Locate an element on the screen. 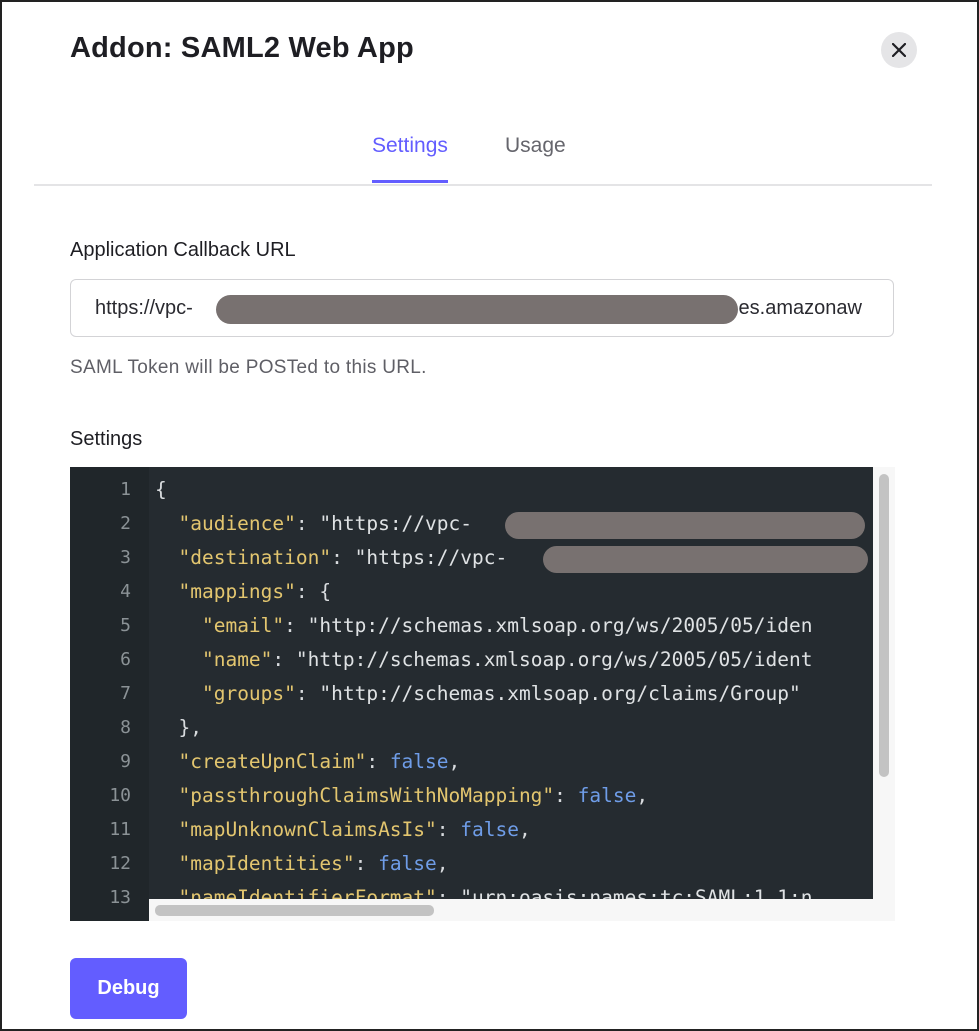 The image size is (979, 1031). json-key: "mapUnknownClaimsAsIs" is located at coordinates (307, 829).